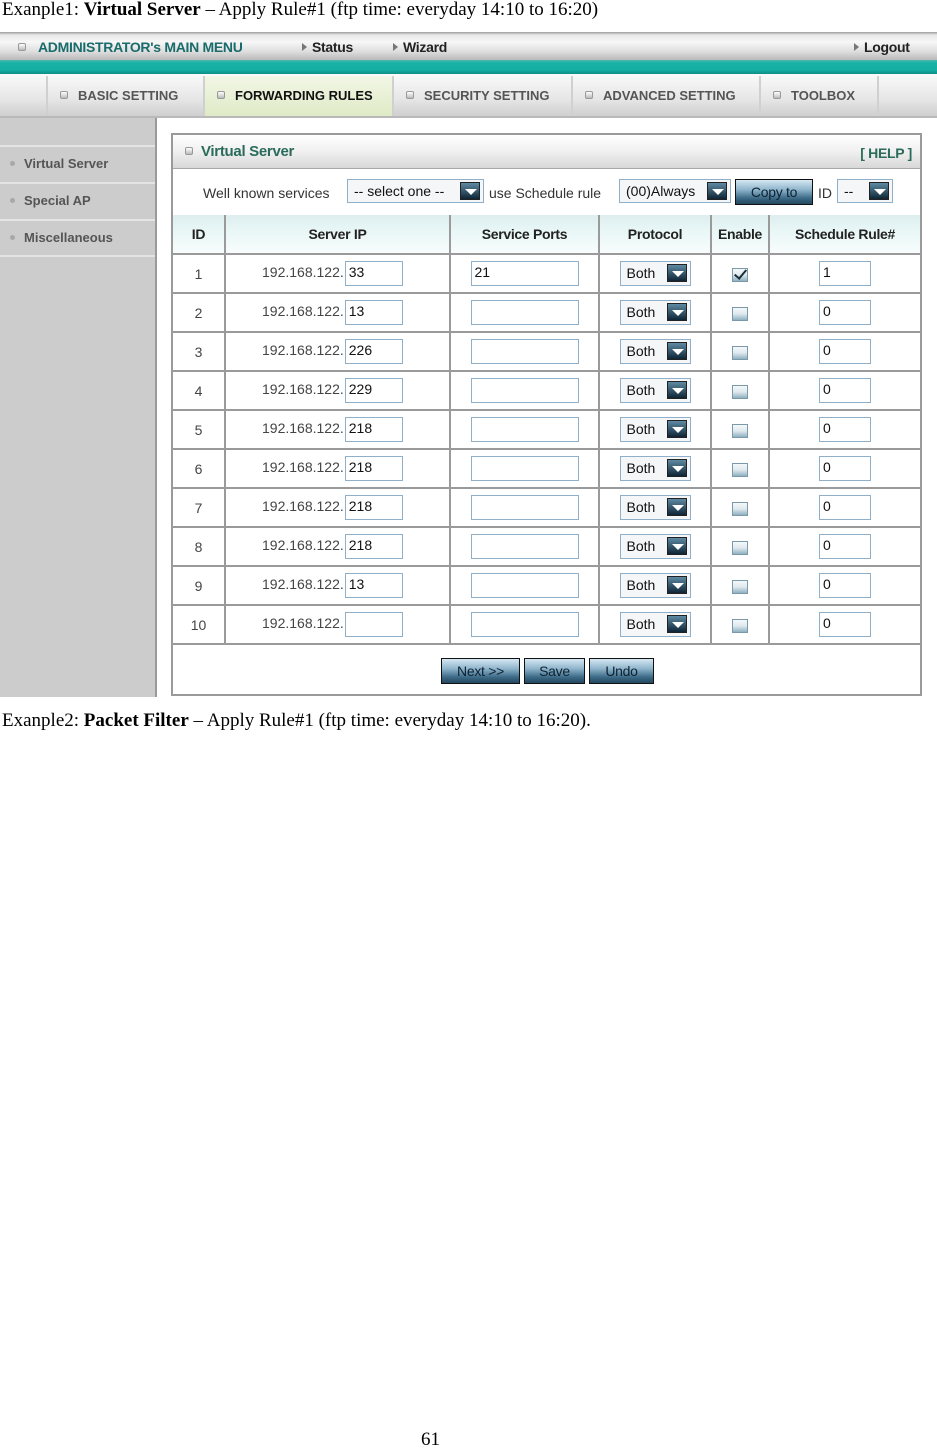 The width and height of the screenshot is (937, 1451). I want to click on save-button: Save, so click(554, 671).